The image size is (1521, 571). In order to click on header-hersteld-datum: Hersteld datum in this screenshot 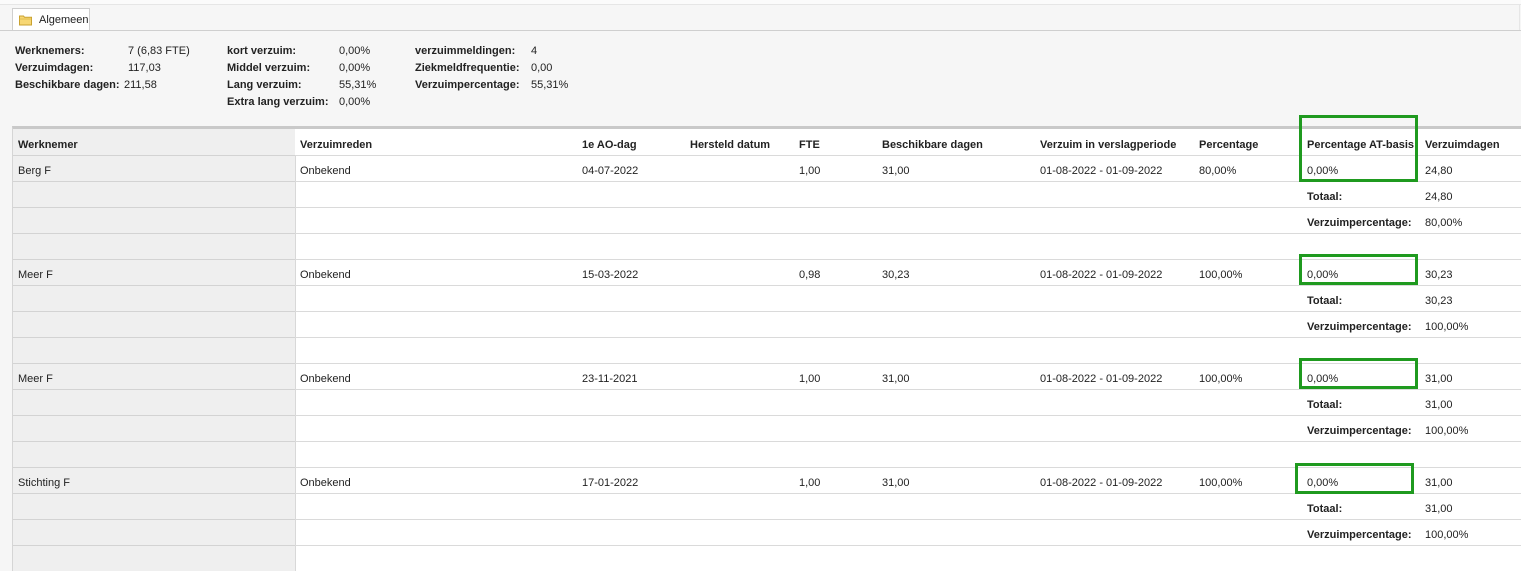, I will do `click(730, 145)`.